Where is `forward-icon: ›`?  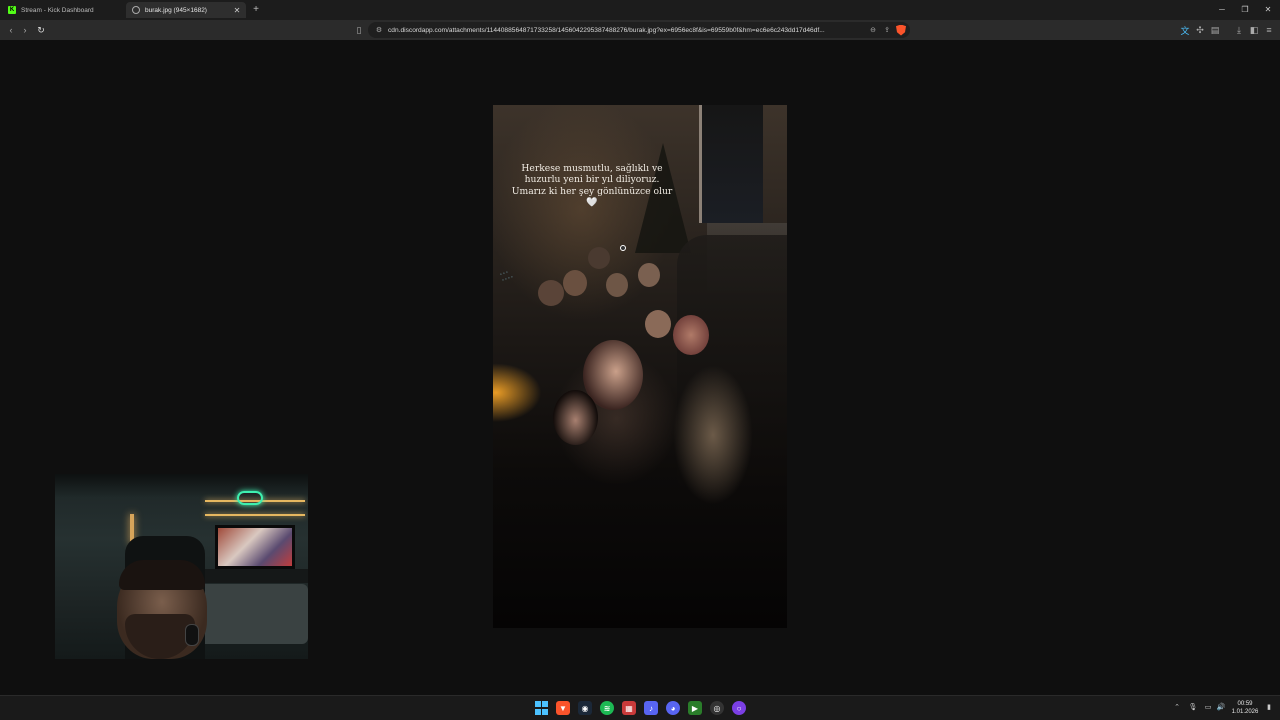
forward-icon: › is located at coordinates (25, 30).